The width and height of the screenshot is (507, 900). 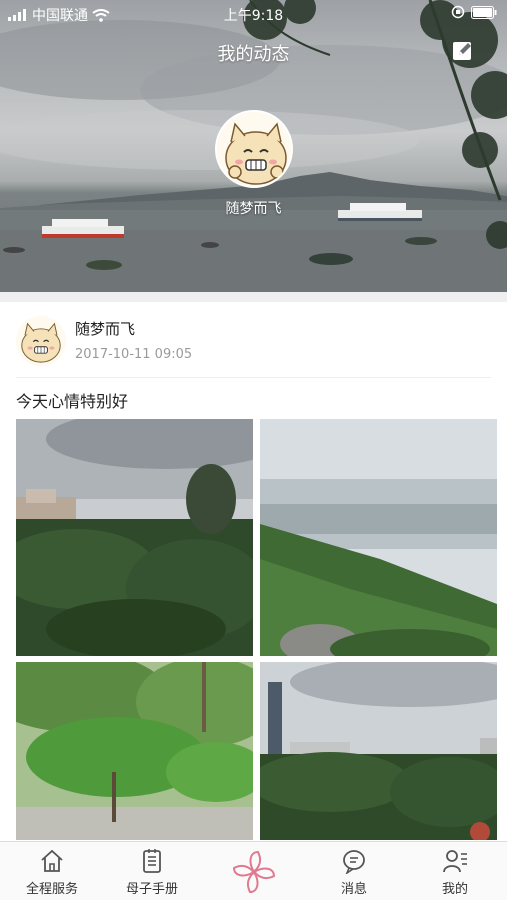 I want to click on tab-label: 我的, so click(x=454, y=889).